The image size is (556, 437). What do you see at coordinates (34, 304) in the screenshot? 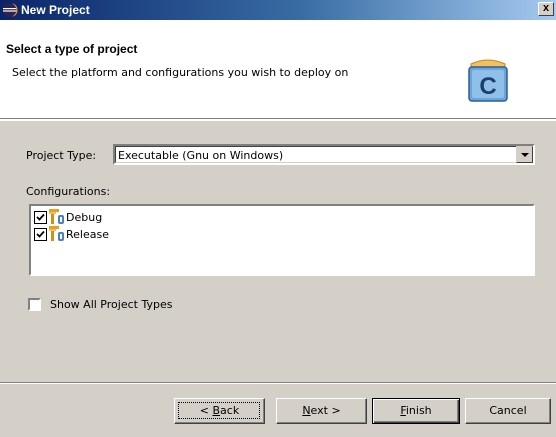
I see `show-all-checkbox` at bounding box center [34, 304].